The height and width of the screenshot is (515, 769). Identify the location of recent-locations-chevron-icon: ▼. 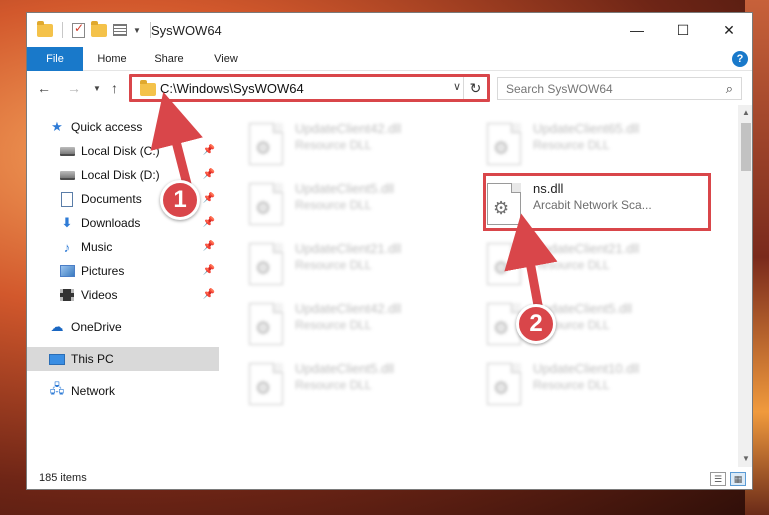
(97, 88).